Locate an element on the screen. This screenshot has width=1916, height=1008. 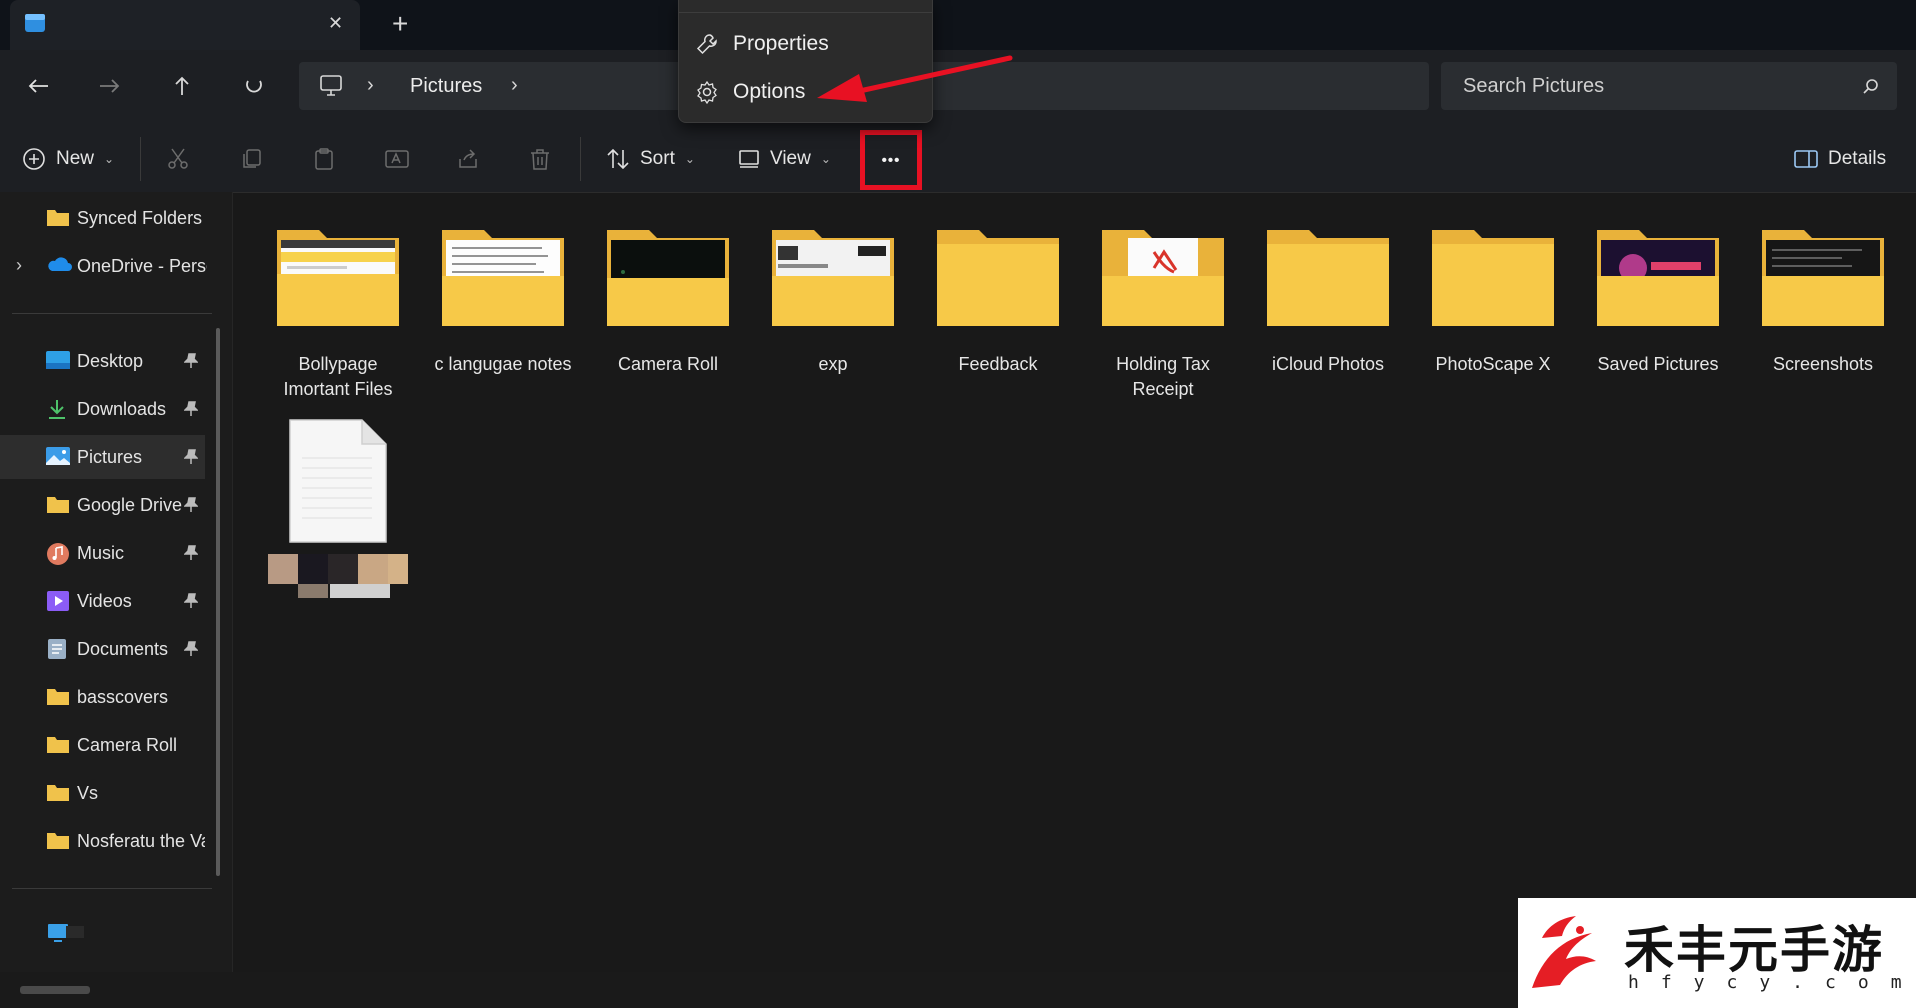
view-button: View ⌄ is located at coordinates (784, 159).